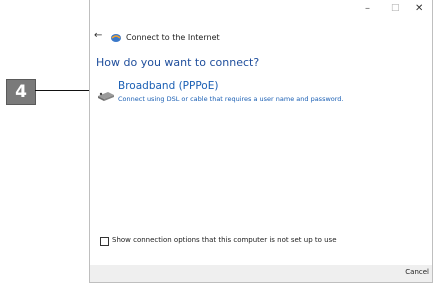 This screenshot has height=284, width=434. What do you see at coordinates (104, 241) in the screenshot?
I see `show-options-checkbox` at bounding box center [104, 241].